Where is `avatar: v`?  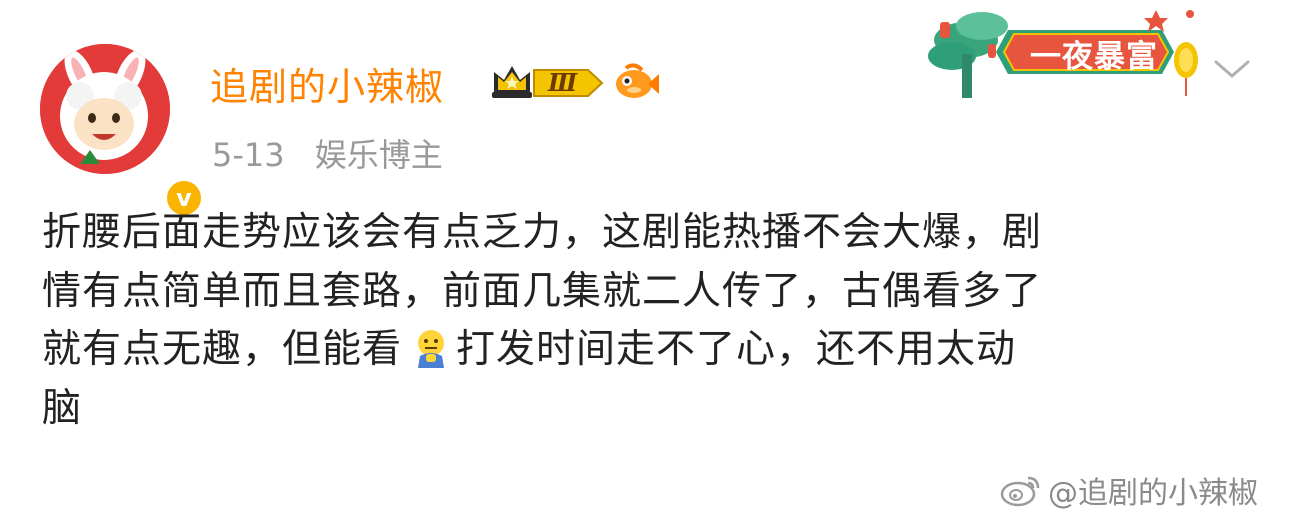 avatar: v is located at coordinates (122, 131).